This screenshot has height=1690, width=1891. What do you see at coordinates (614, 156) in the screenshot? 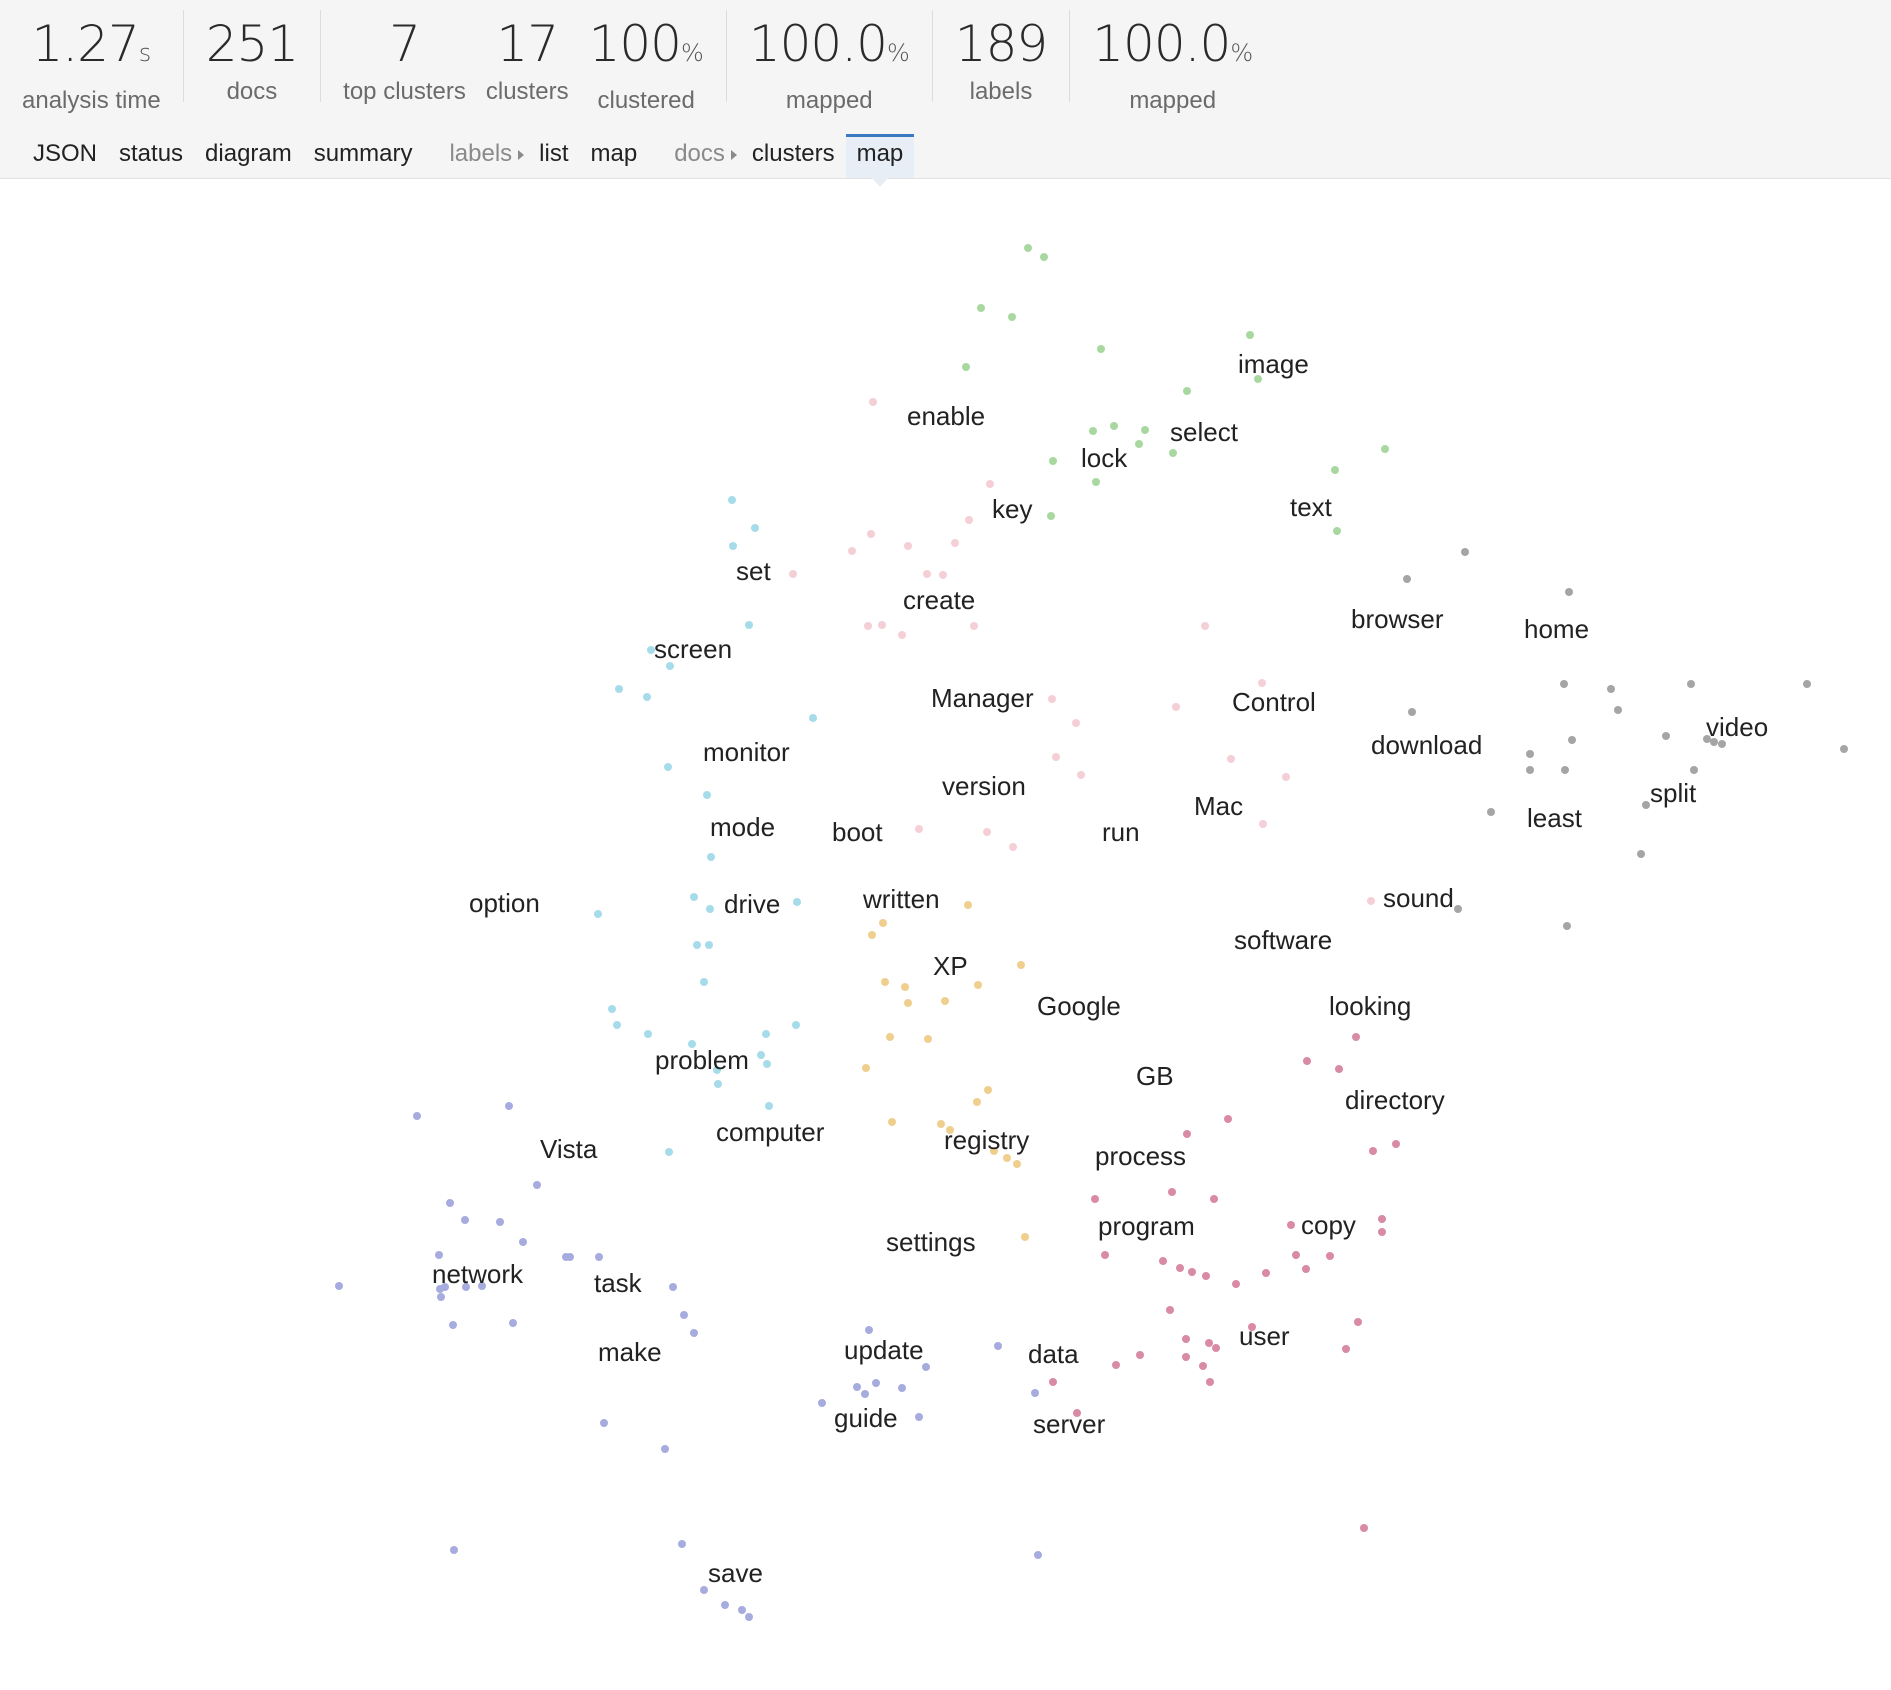
I see `tab-labels-map: map` at bounding box center [614, 156].